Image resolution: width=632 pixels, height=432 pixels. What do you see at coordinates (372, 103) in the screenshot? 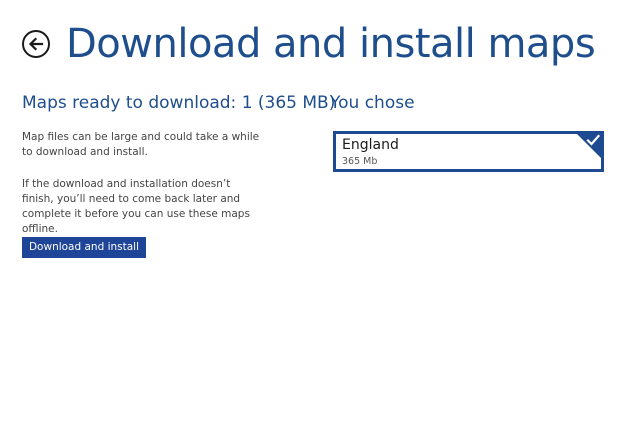
I see `you-chose-heading: You chose` at bounding box center [372, 103].